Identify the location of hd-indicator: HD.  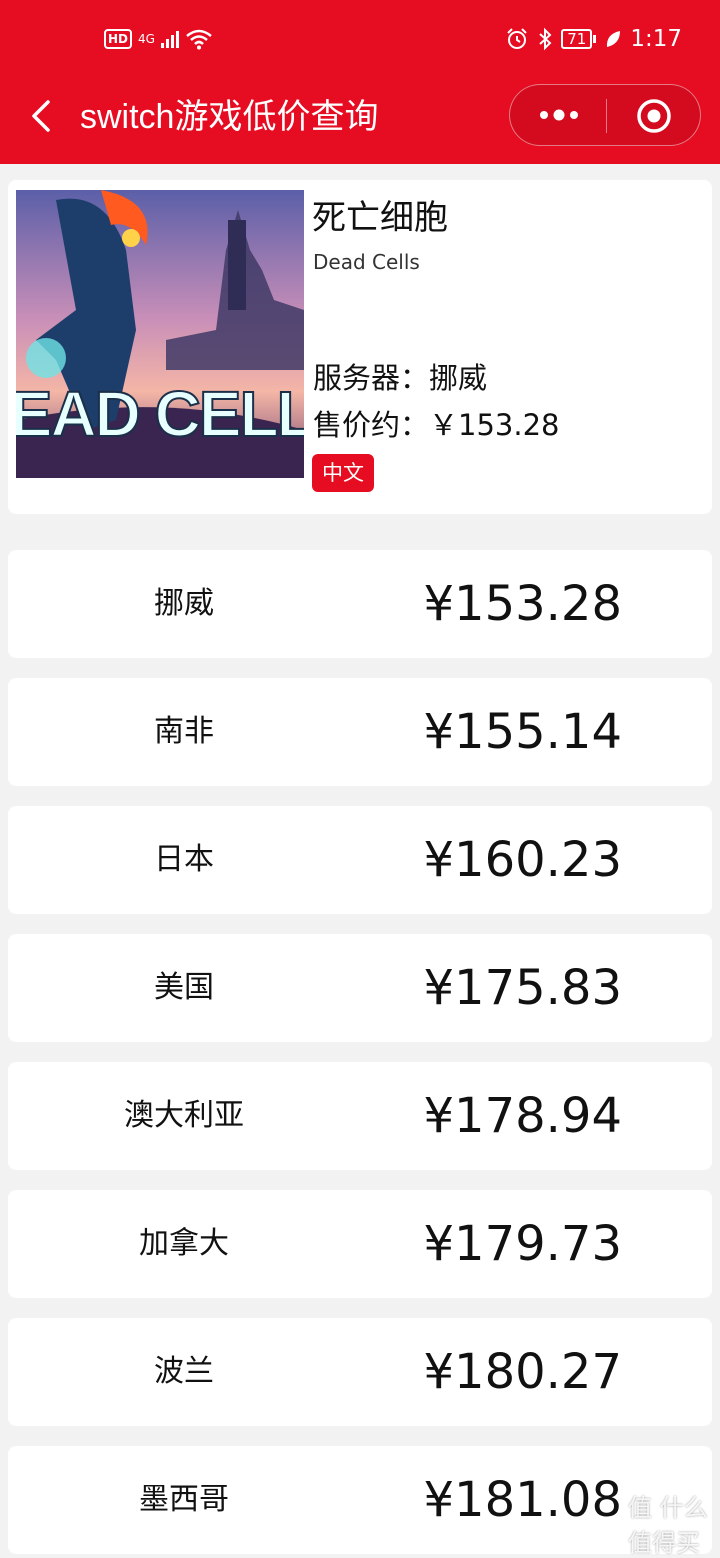
(118, 39).